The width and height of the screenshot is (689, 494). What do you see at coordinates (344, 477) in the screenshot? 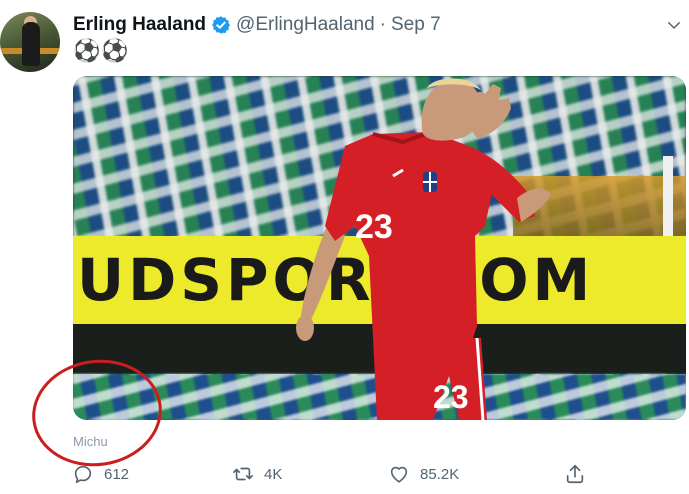
I see `tweet-actions: 612 4K 85.2K` at bounding box center [344, 477].